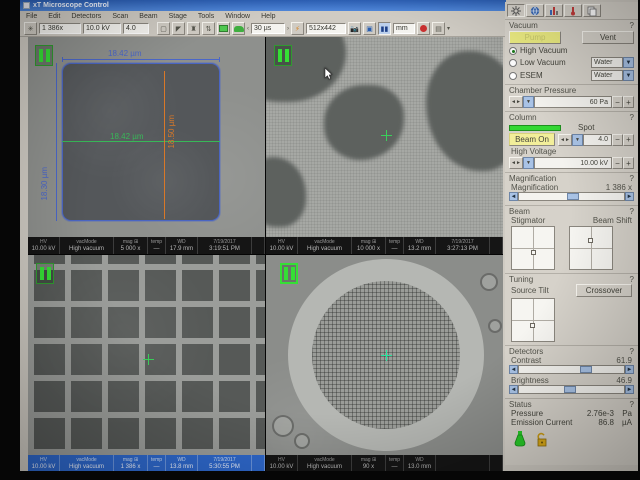  What do you see at coordinates (617, 102) in the screenshot?
I see `pressure-minus-button: −` at bounding box center [617, 102].